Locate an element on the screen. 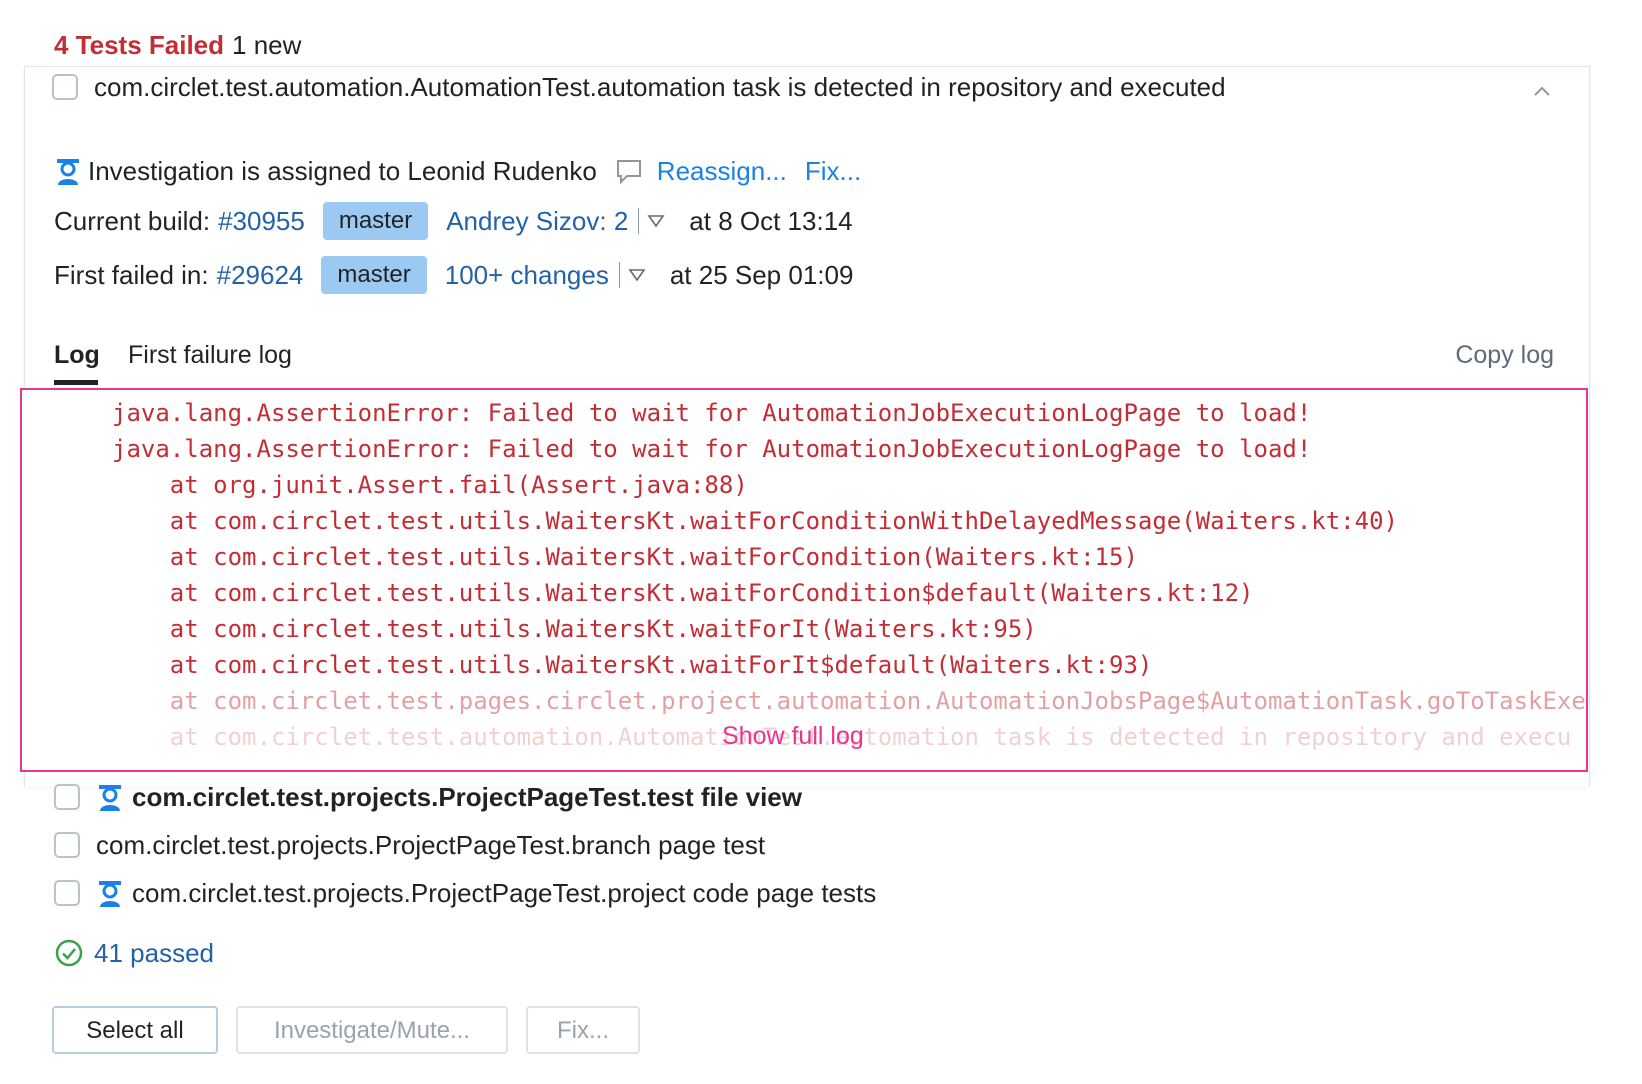 Image resolution: width=1642 pixels, height=1084 pixels. current-build-label: Current build: is located at coordinates (132, 221).